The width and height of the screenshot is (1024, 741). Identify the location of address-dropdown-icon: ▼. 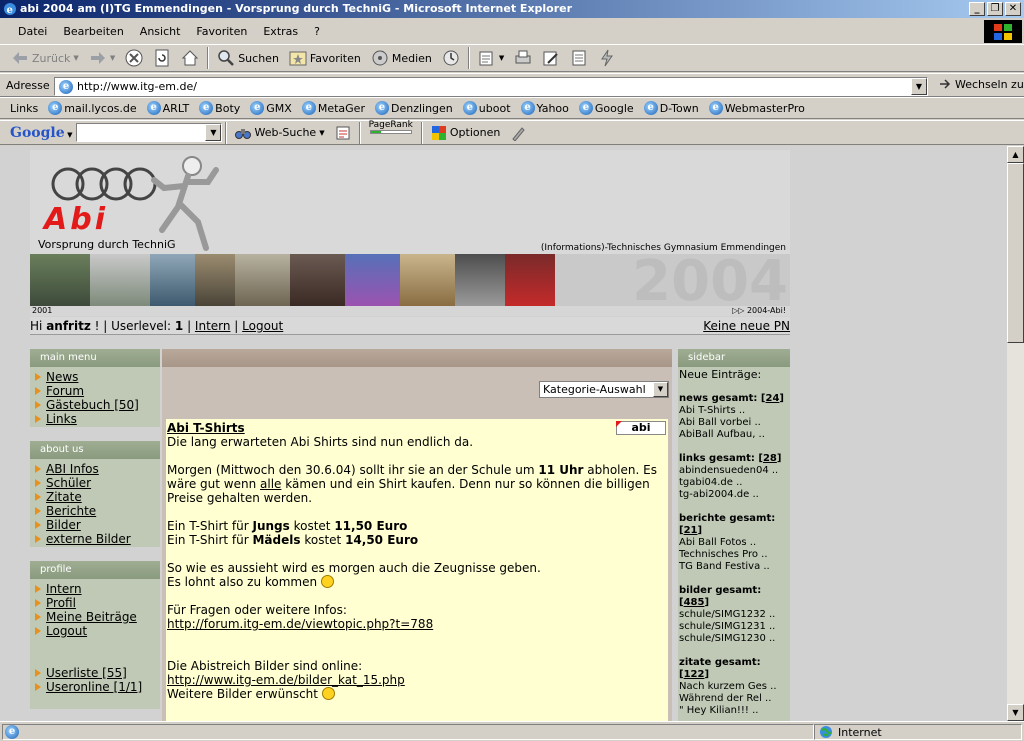
(919, 86).